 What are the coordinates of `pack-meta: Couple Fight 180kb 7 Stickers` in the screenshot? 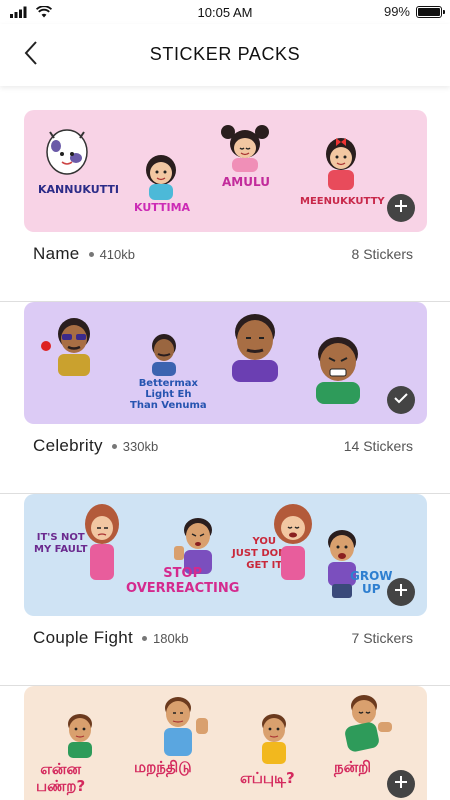 It's located at (223, 638).